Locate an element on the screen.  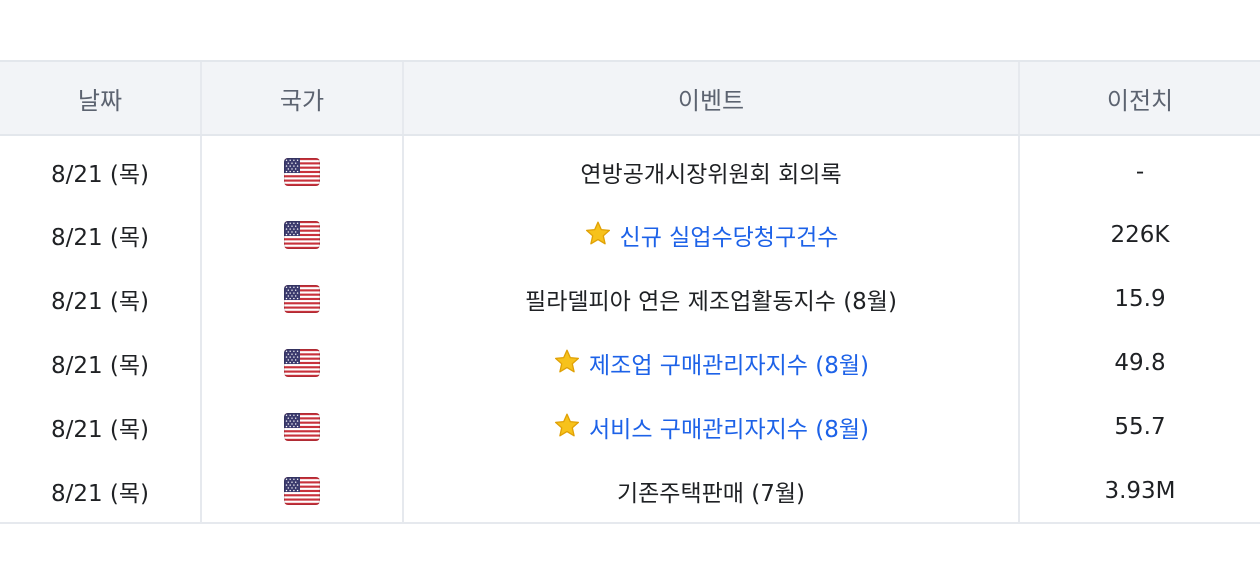
event-name: 연방공개시장위원회 회의록 is located at coordinates (711, 174).